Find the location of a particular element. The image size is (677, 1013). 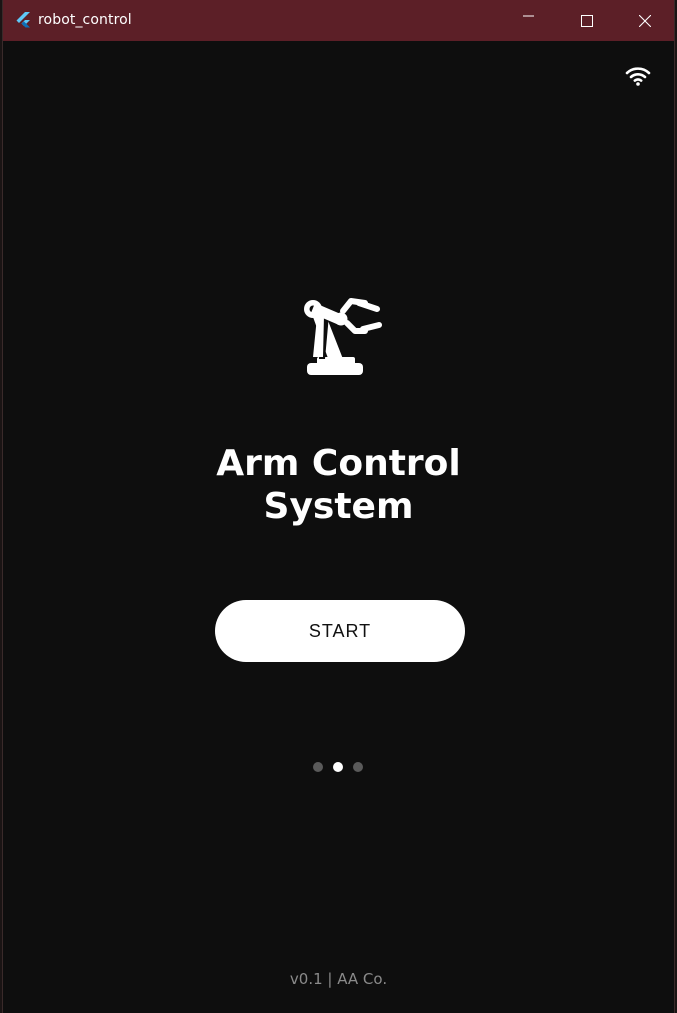

page-dot-active is located at coordinates (338, 767).